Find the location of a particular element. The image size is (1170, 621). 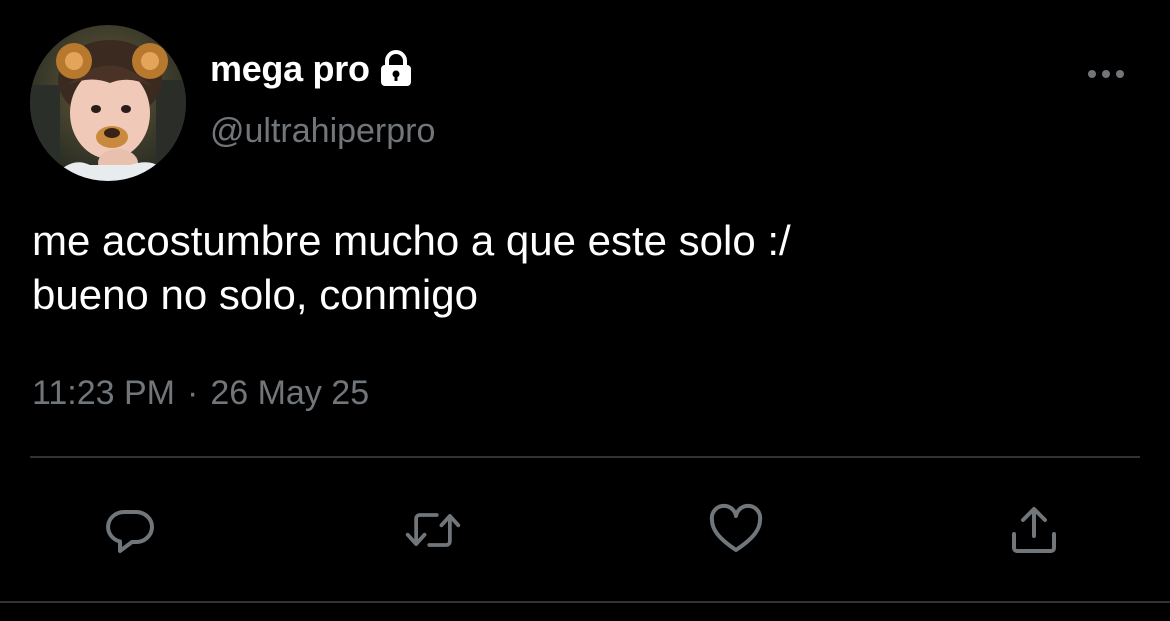

tweet-time: 11:23 PM is located at coordinates (103, 393).